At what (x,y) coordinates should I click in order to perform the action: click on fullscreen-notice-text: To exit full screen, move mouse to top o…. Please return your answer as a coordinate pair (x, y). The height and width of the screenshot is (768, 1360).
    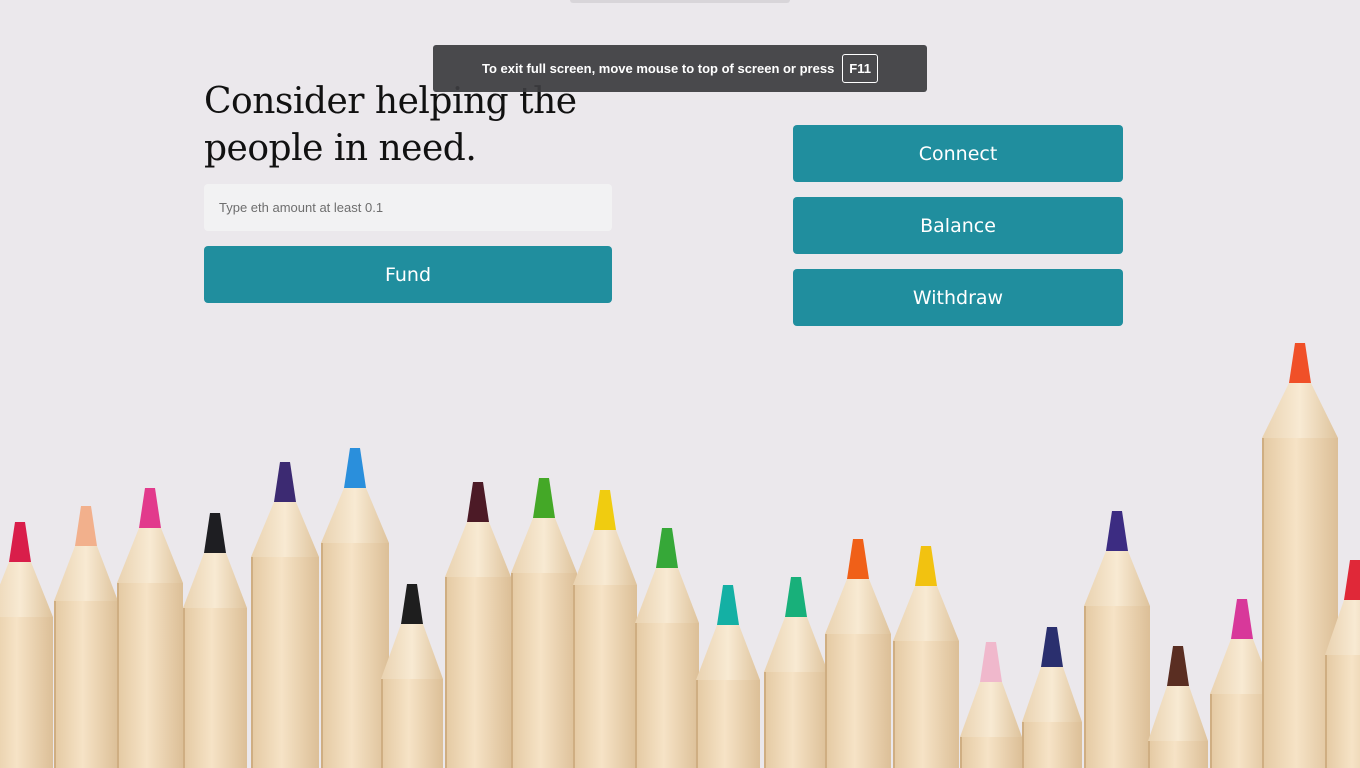
    Looking at the image, I should click on (658, 68).